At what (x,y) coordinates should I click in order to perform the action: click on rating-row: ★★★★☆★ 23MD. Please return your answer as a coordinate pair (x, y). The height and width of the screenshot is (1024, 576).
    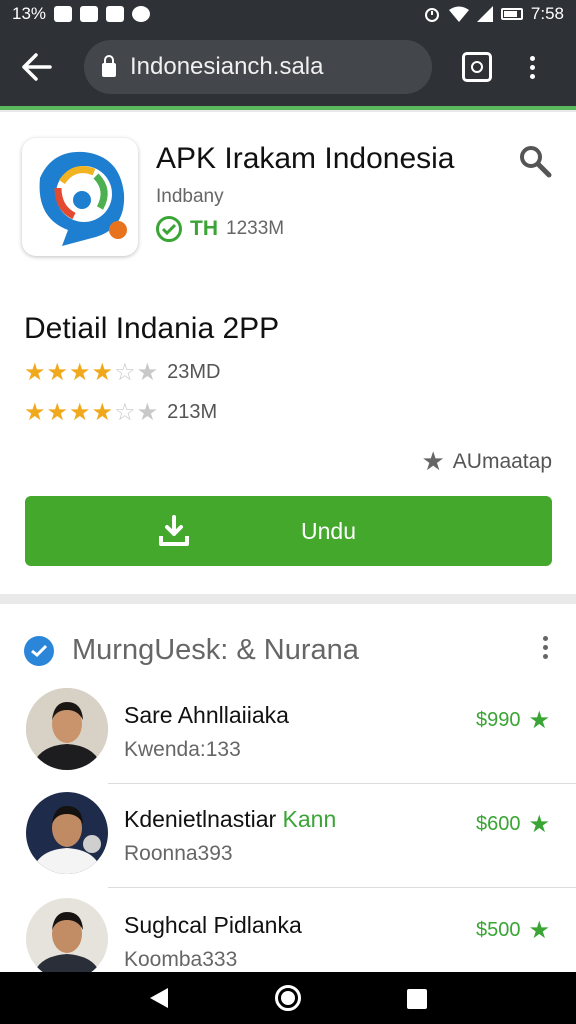
    Looking at the image, I should click on (122, 372).